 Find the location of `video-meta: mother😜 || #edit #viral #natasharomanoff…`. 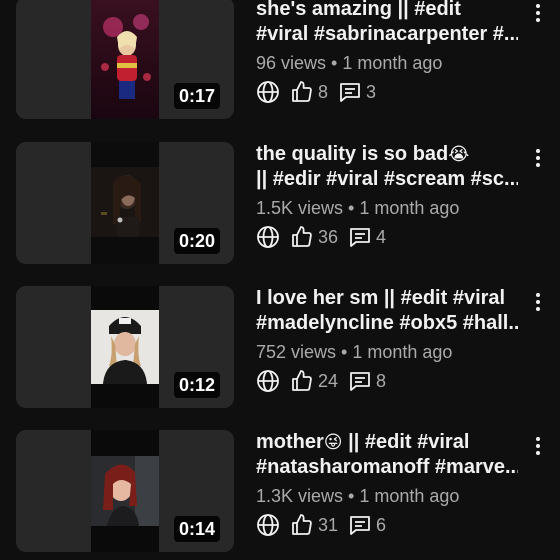

video-meta: mother😜 || #edit #viral #natasharomanoff… is located at coordinates (387, 484).